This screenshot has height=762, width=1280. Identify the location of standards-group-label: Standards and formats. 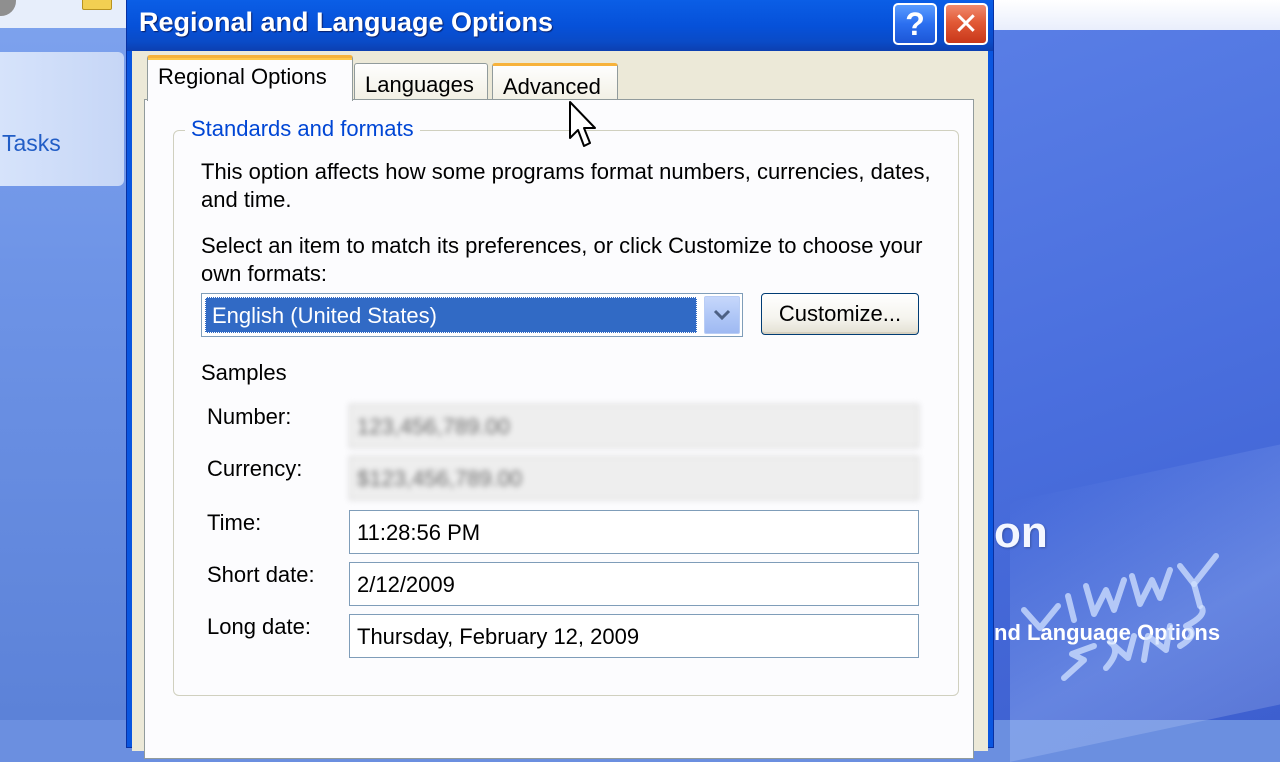
(302, 129).